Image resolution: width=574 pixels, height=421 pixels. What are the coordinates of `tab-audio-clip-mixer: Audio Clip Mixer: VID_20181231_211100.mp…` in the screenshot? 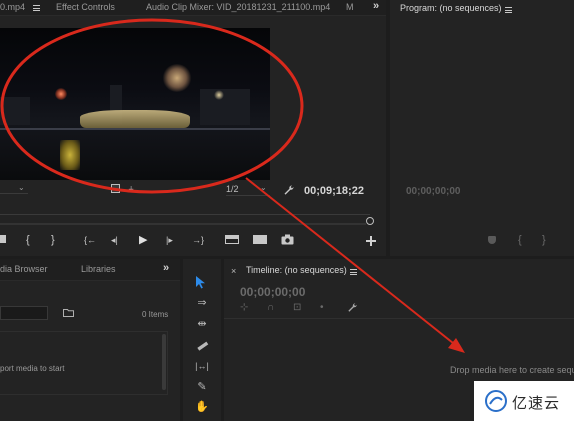 It's located at (238, 7).